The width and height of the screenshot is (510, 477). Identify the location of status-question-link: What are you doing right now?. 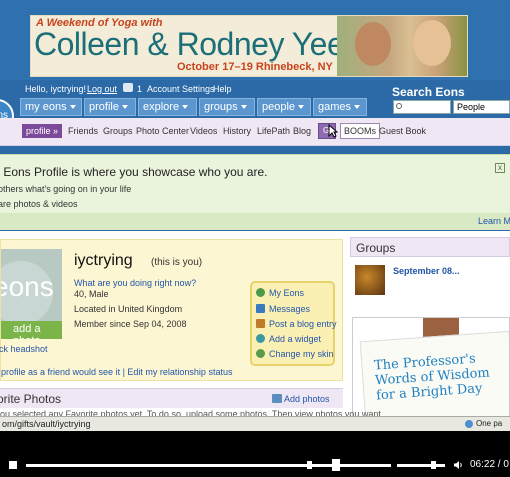
(135, 283).